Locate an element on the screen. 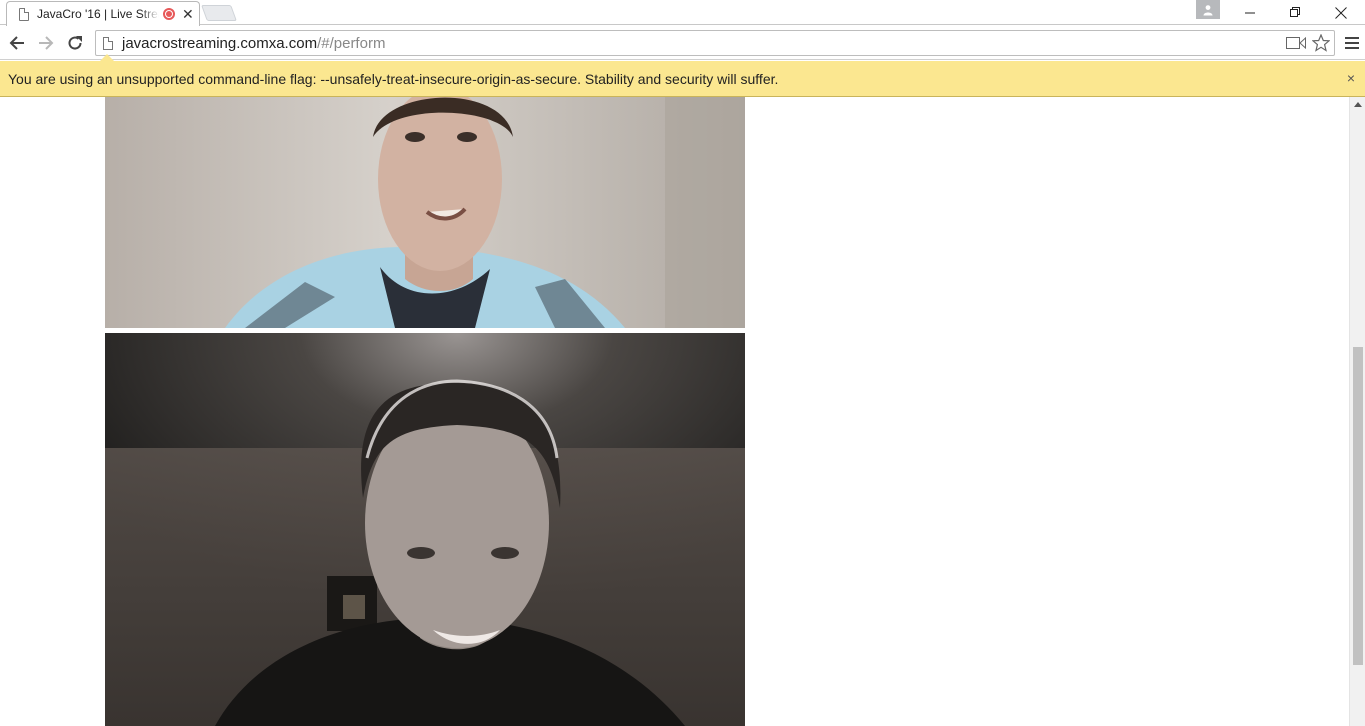  minimize-icon is located at coordinates (1249, 13).